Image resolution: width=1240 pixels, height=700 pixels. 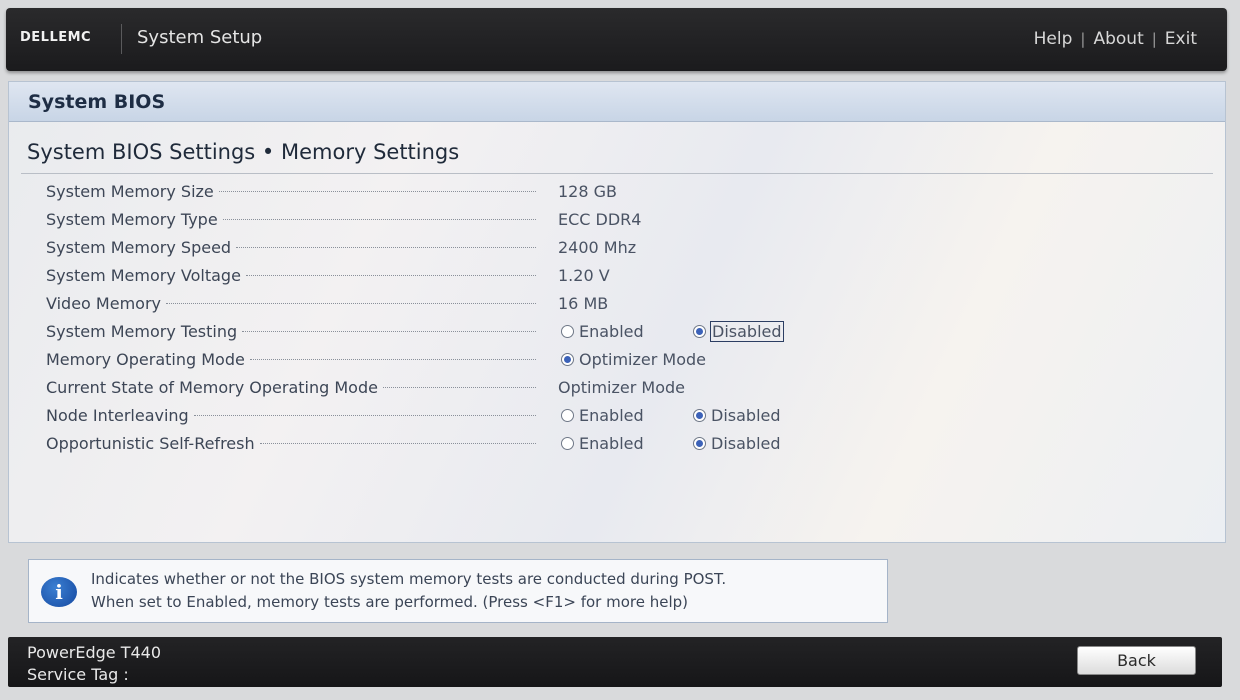 What do you see at coordinates (600, 219) in the screenshot?
I see `setting-value: ECC DDR4` at bounding box center [600, 219].